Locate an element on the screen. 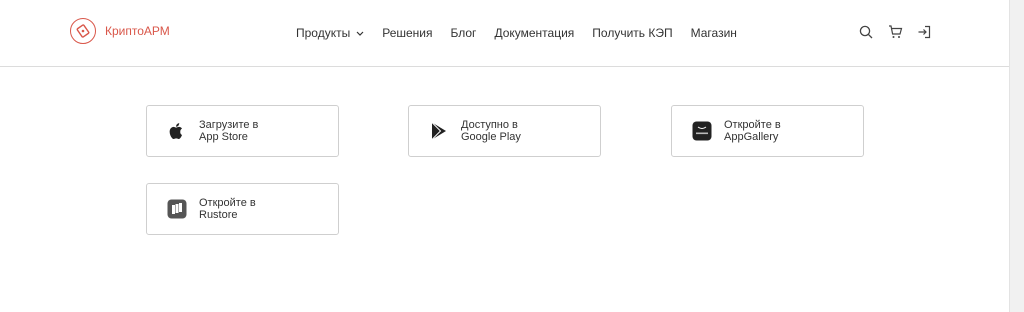 The height and width of the screenshot is (312, 1024). nav-solutions: Решения is located at coordinates (407, 33).